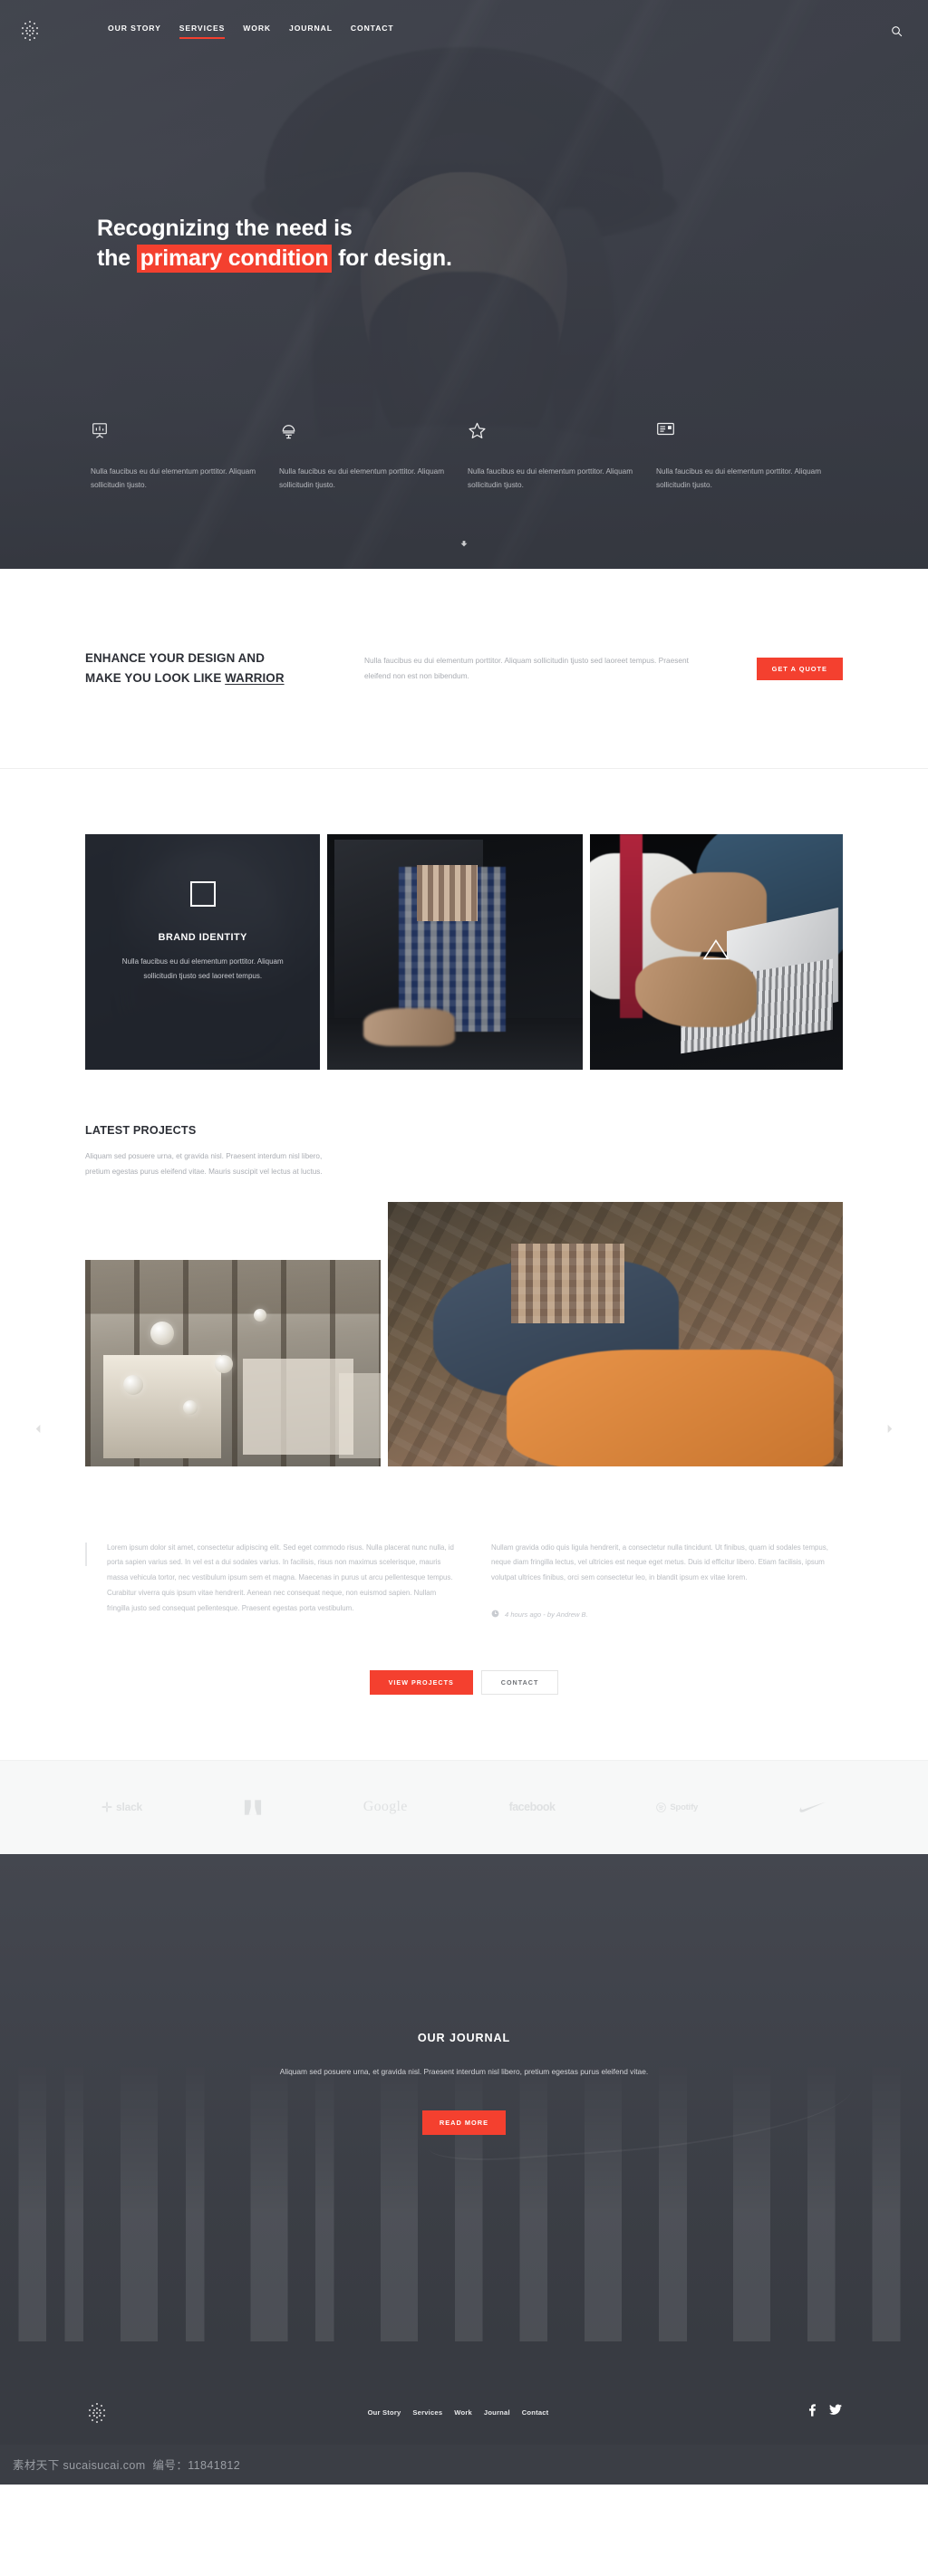 This screenshot has height=2576, width=928. I want to click on clock-icon, so click(495, 1615).